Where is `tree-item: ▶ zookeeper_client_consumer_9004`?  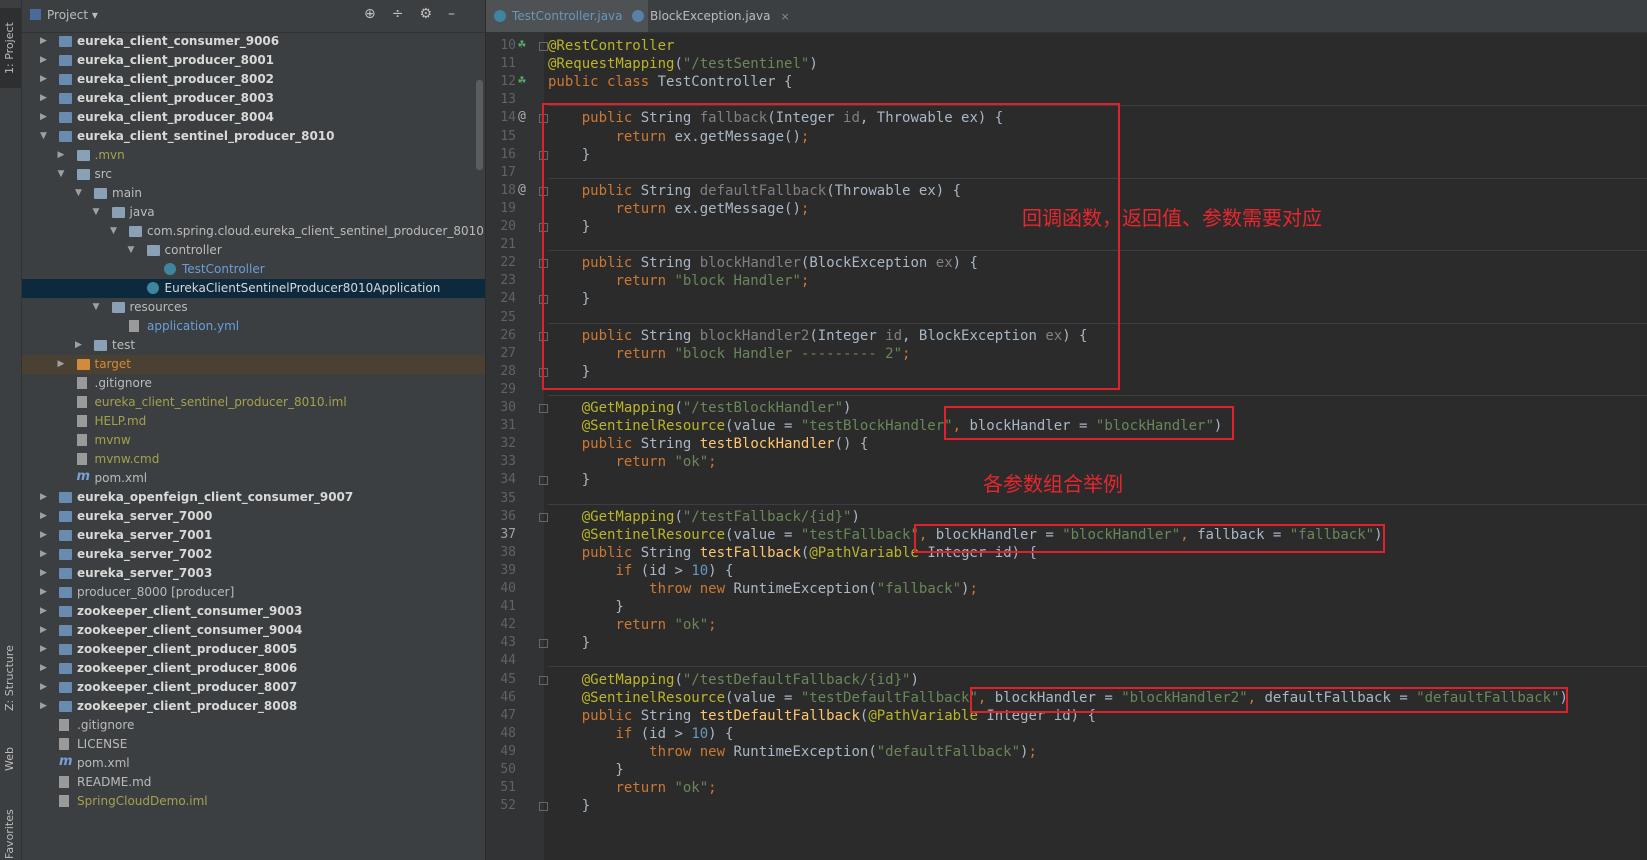
tree-item: ▶ zookeeper_client_consumer_9004 is located at coordinates (253, 630).